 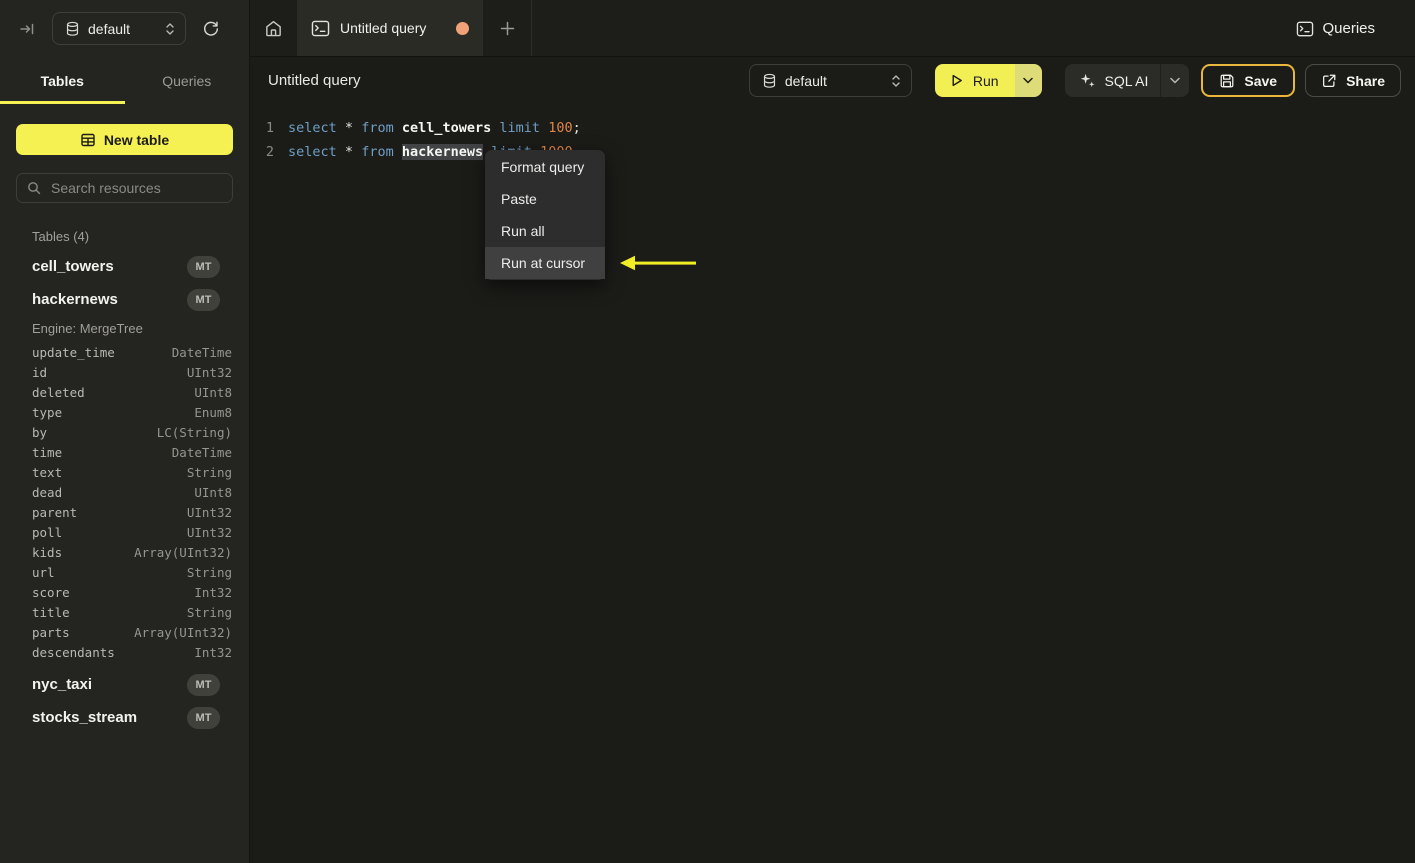 I want to click on toolbar-database-selector: default, so click(x=830, y=80).